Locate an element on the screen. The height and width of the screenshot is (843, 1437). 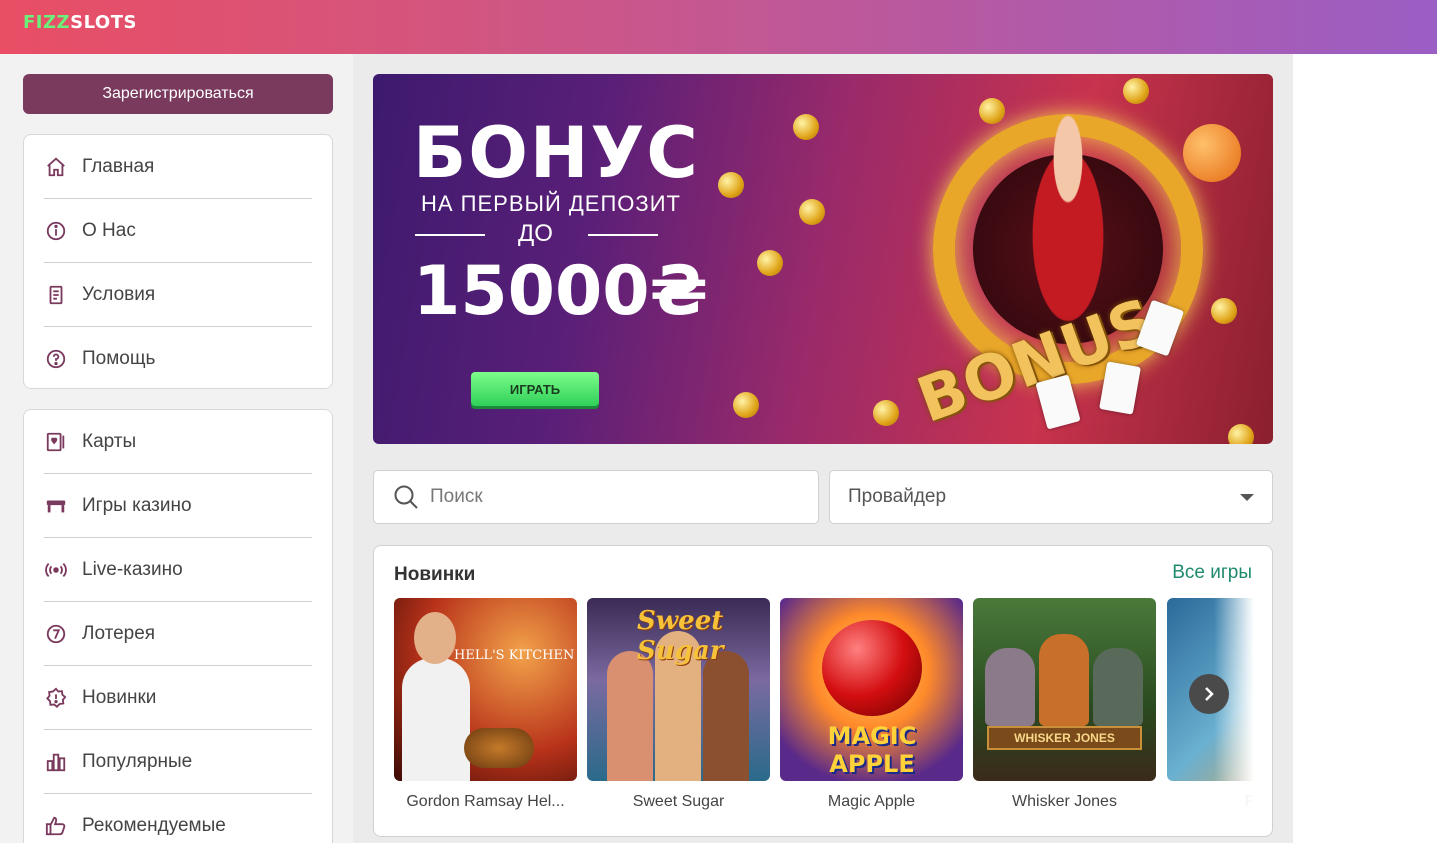
game-thumbnail: WHISKER JONES is located at coordinates (1064, 689).